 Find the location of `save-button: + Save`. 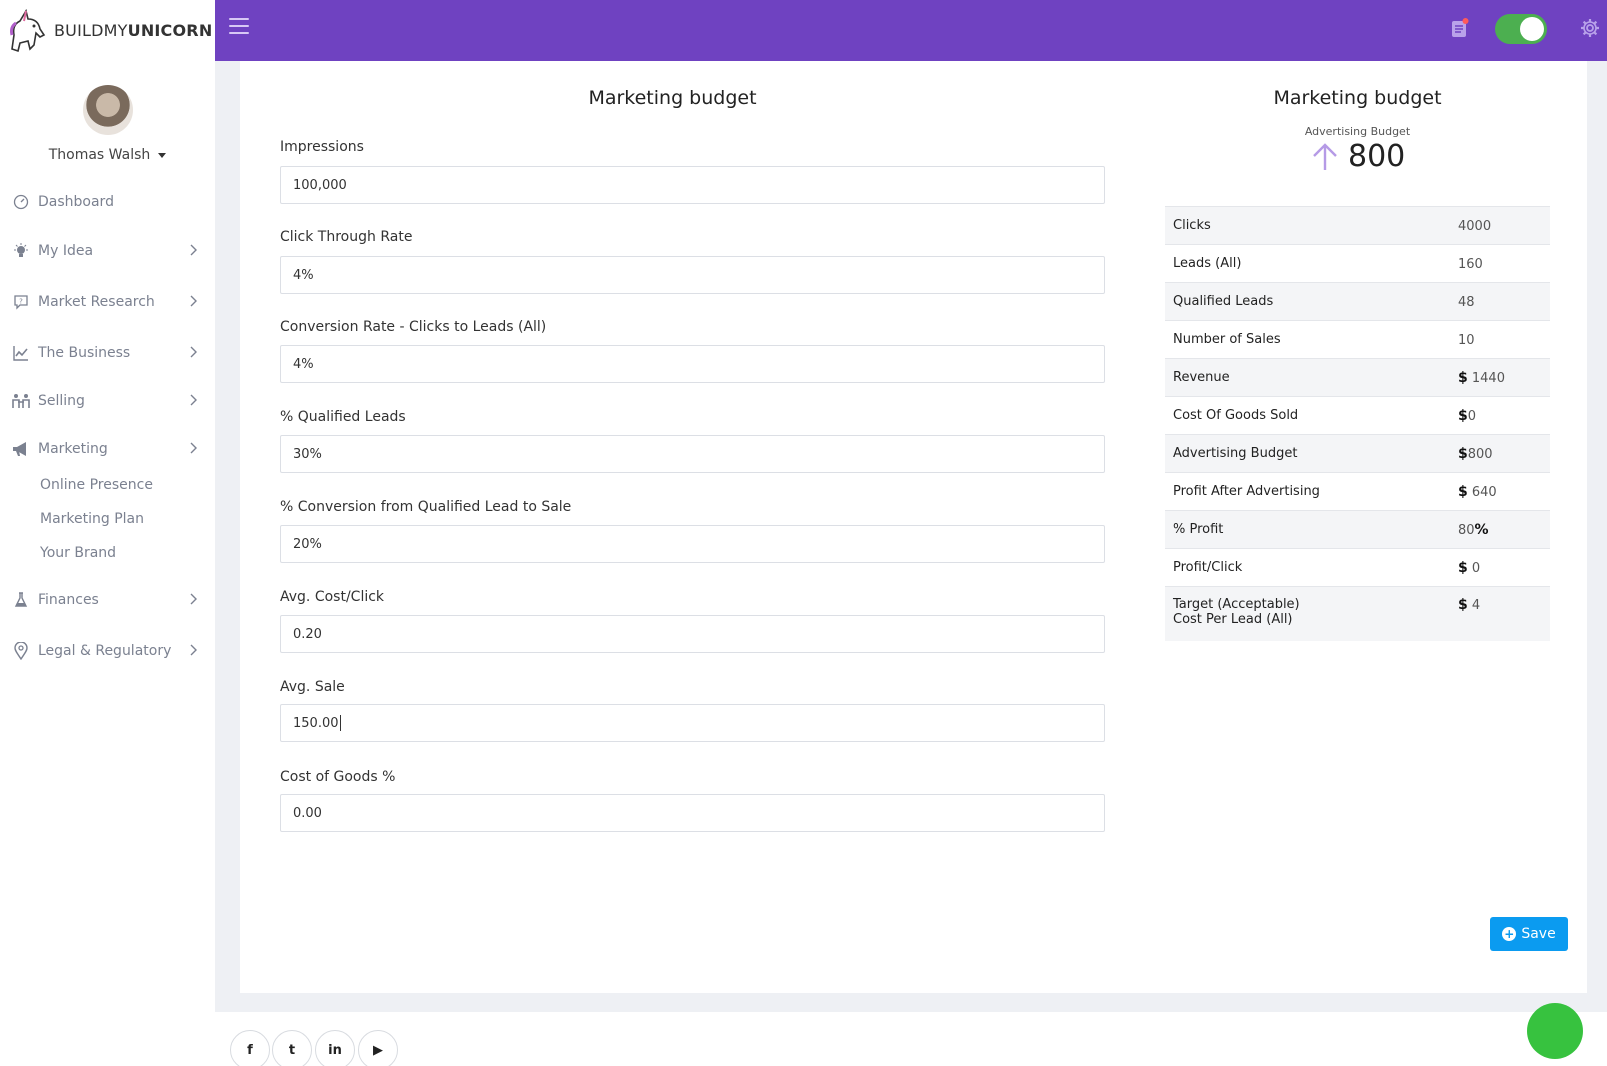

save-button: + Save is located at coordinates (1529, 934).